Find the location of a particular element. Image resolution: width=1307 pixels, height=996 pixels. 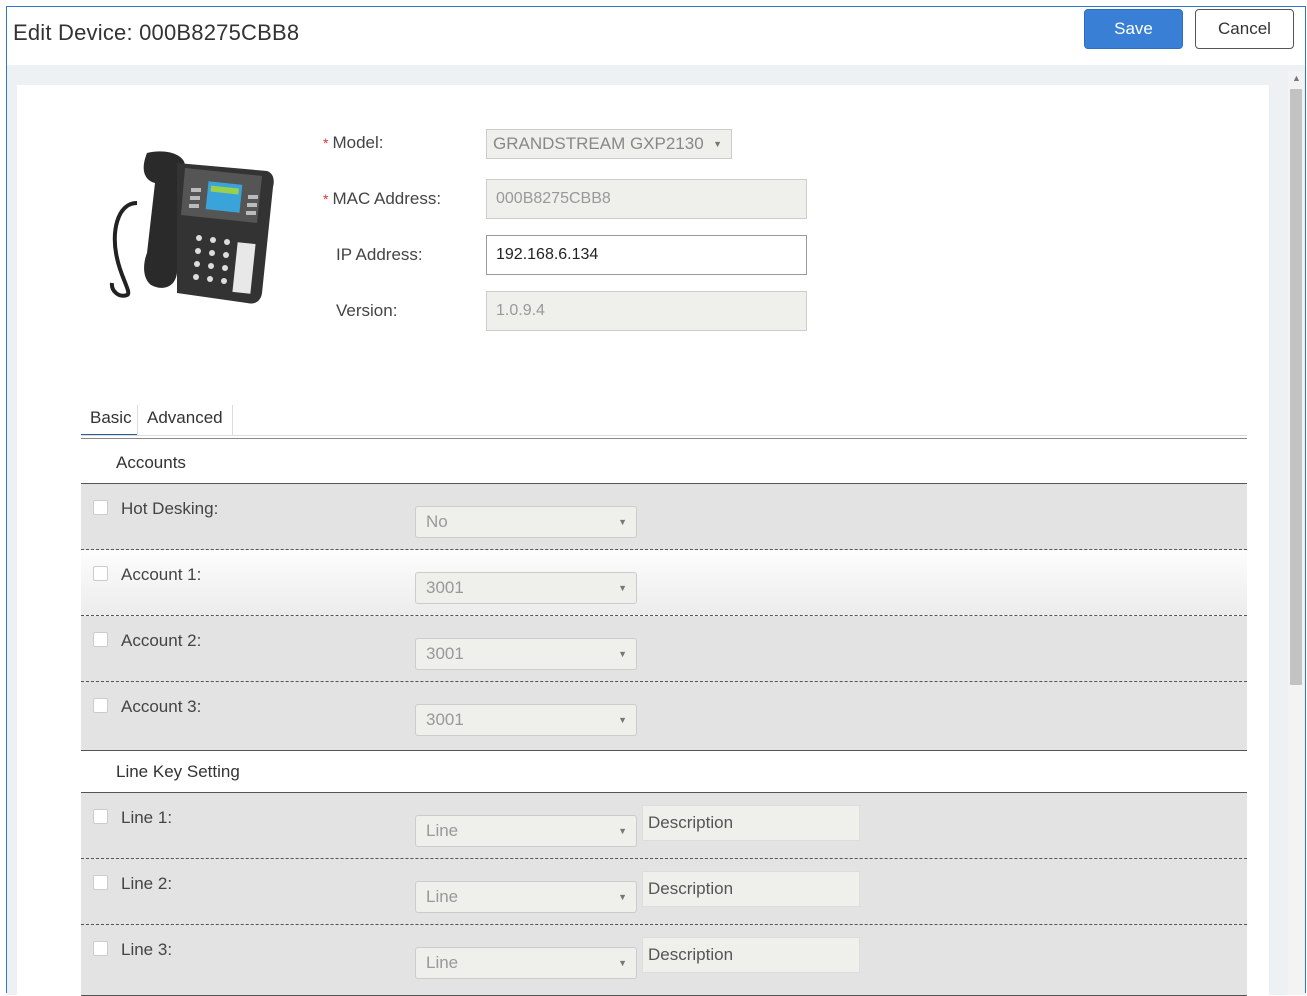

line-1-type-select: Line ▼ is located at coordinates (526, 831).